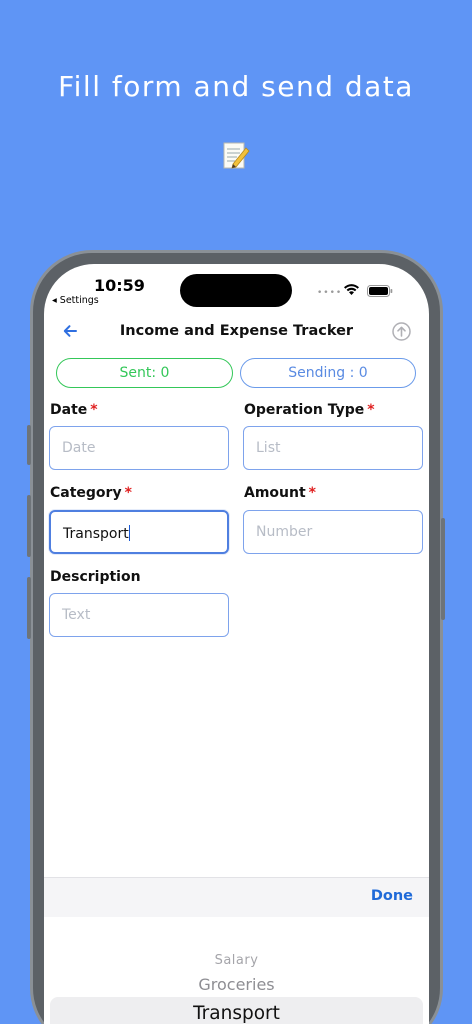 The width and height of the screenshot is (472, 1024). What do you see at coordinates (236, 1013) in the screenshot?
I see `picker-option-selected: Transport` at bounding box center [236, 1013].